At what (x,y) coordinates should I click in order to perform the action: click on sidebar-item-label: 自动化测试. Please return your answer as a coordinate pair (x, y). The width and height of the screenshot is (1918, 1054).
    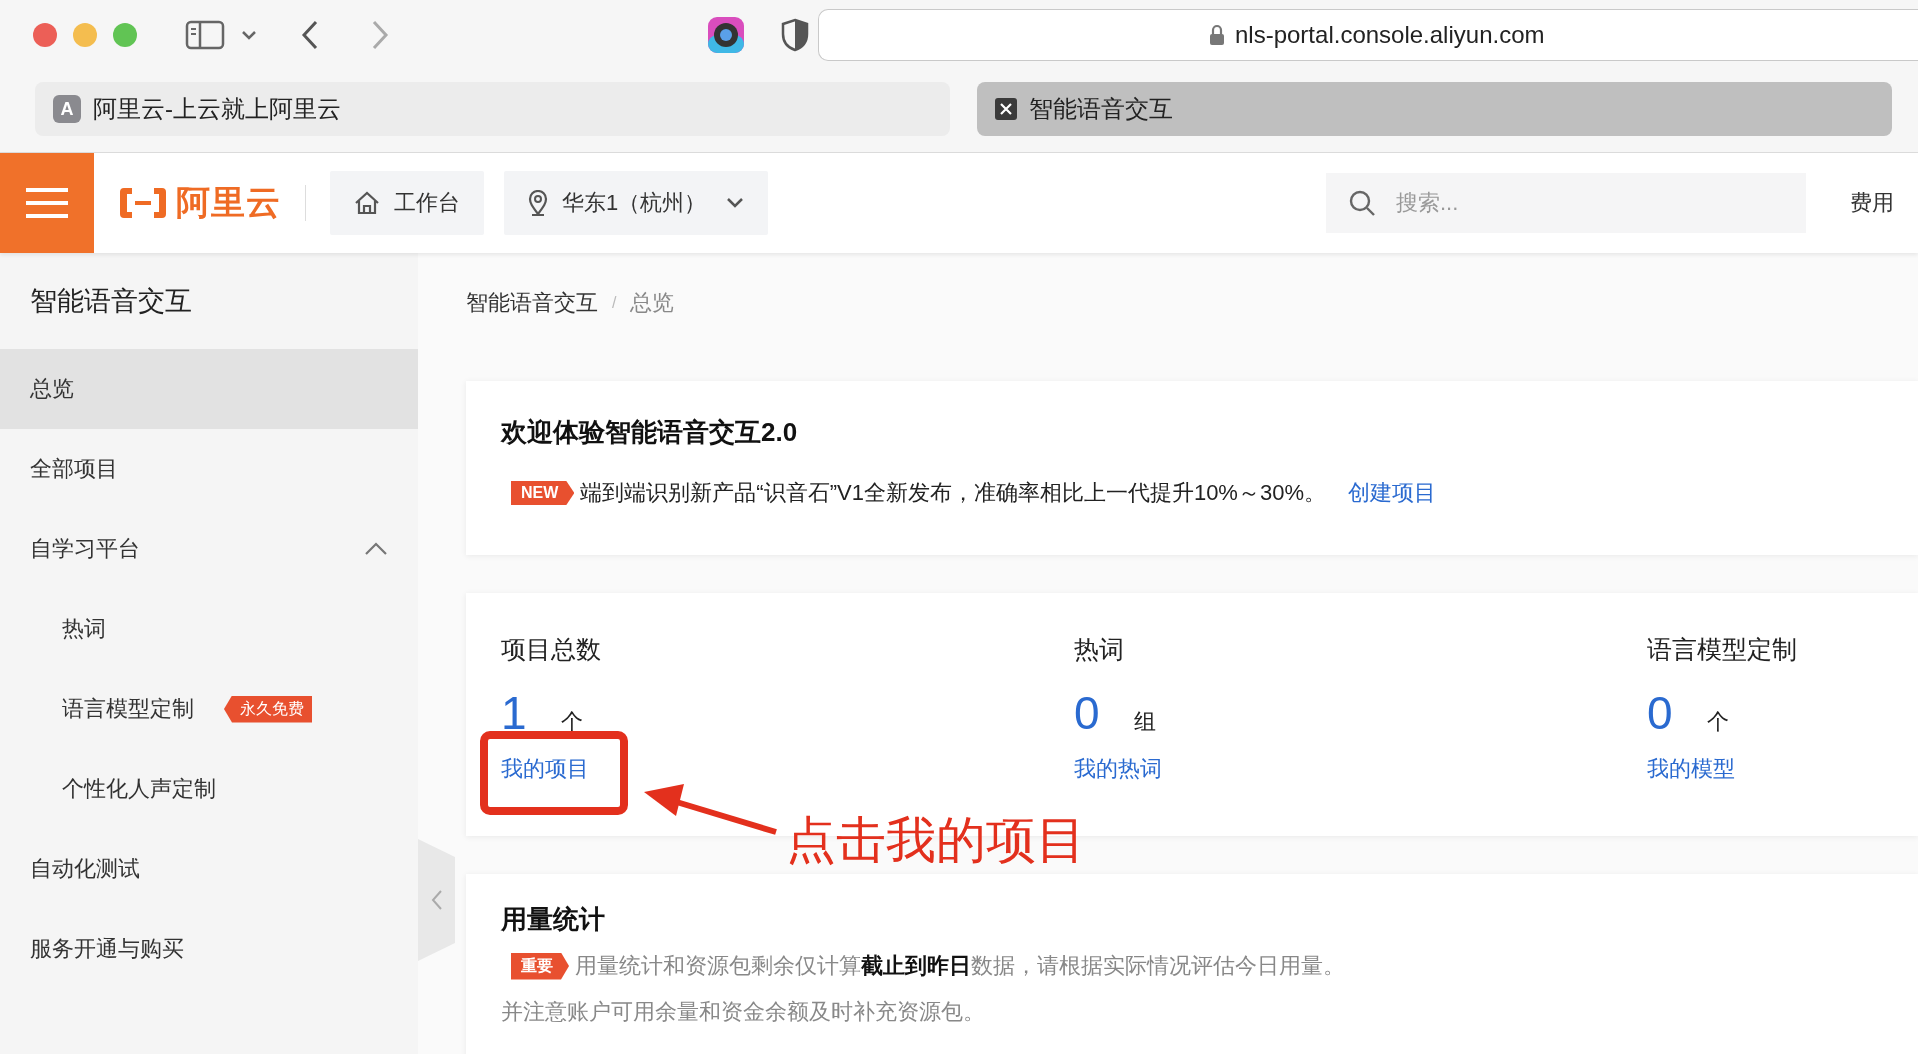
    Looking at the image, I should click on (85, 869).